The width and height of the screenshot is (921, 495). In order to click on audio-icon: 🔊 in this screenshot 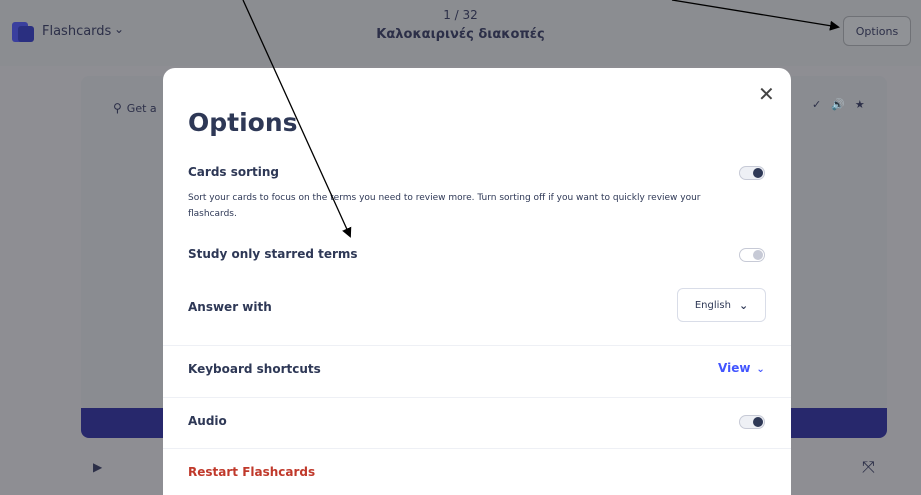, I will do `click(843, 104)`.